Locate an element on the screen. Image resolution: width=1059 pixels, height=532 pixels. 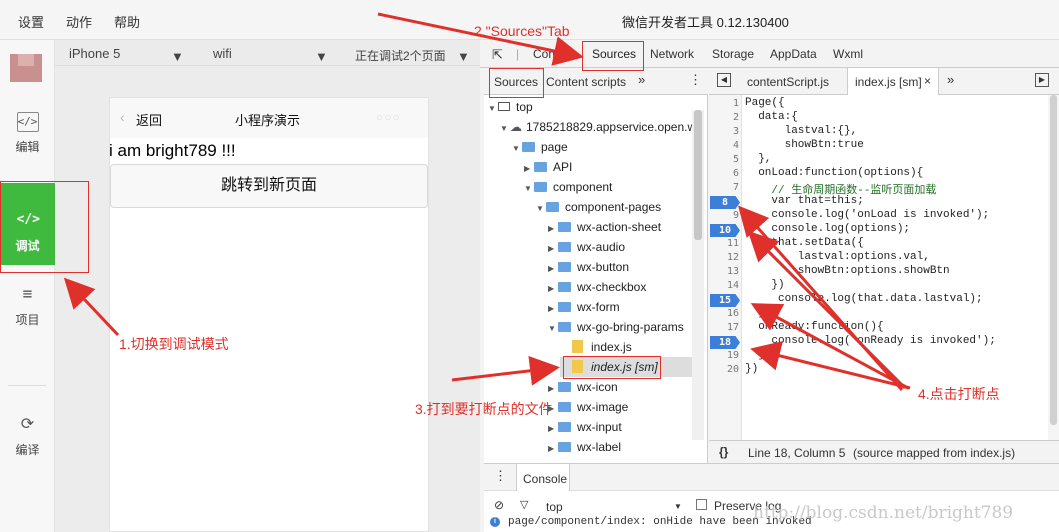
tree-item: ▼ component-pages is located at coordinates (598, 207).